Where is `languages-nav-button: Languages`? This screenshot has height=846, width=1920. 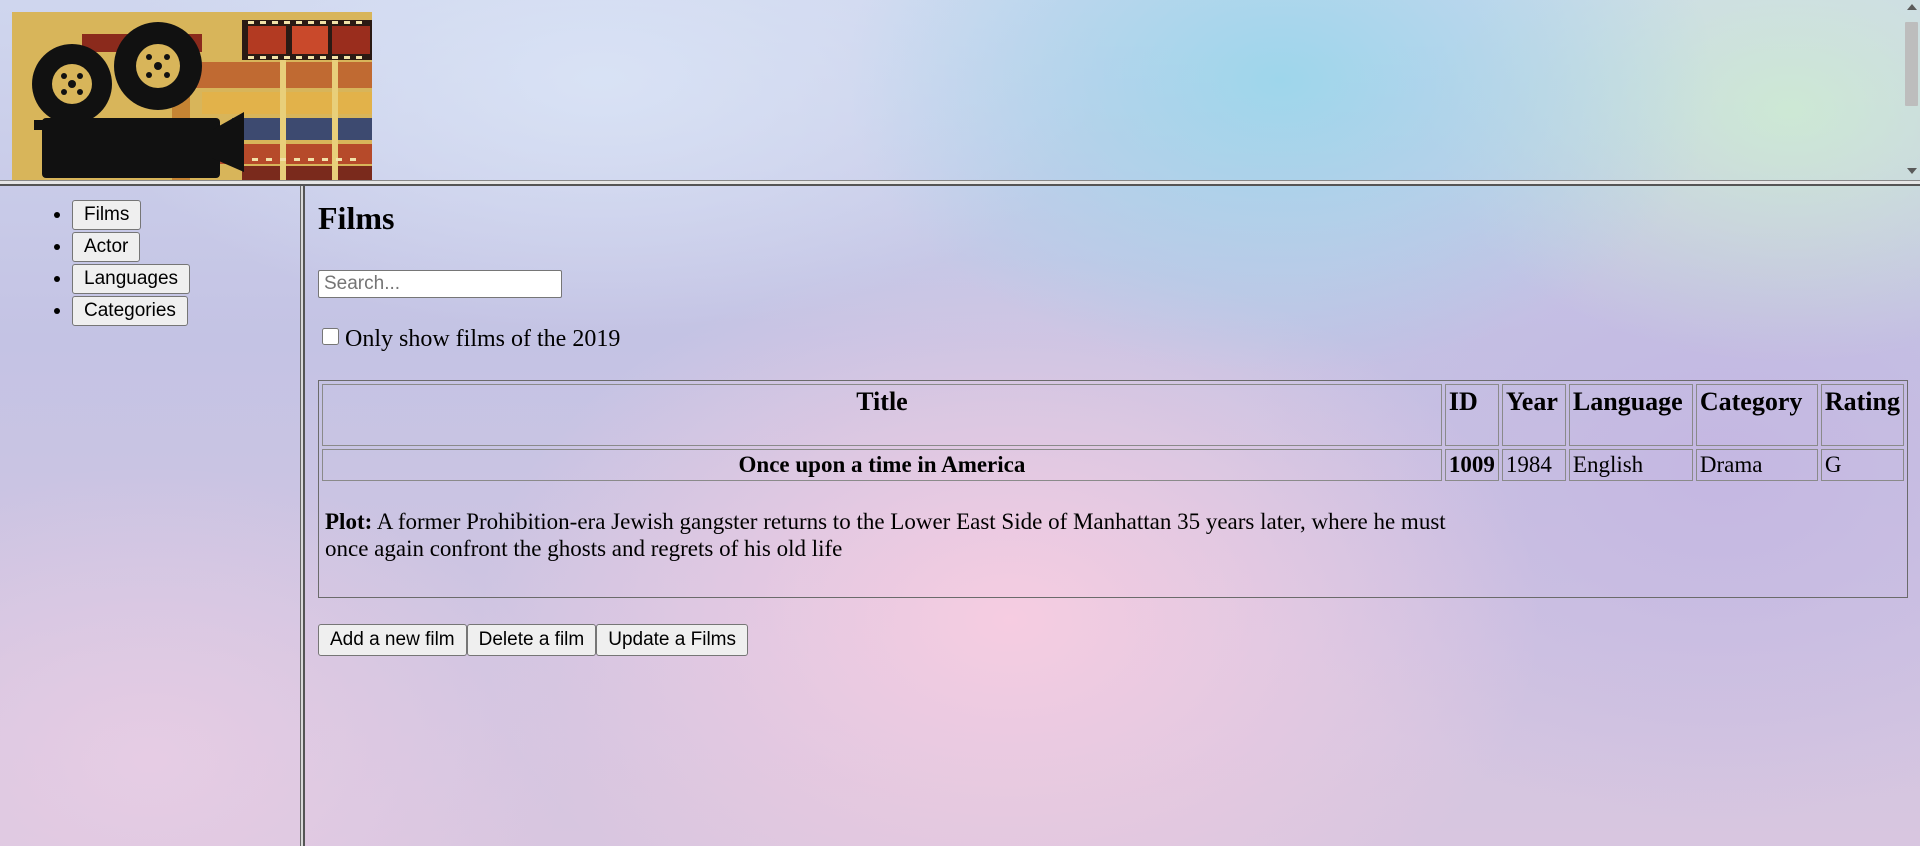
languages-nav-button: Languages is located at coordinates (131, 279).